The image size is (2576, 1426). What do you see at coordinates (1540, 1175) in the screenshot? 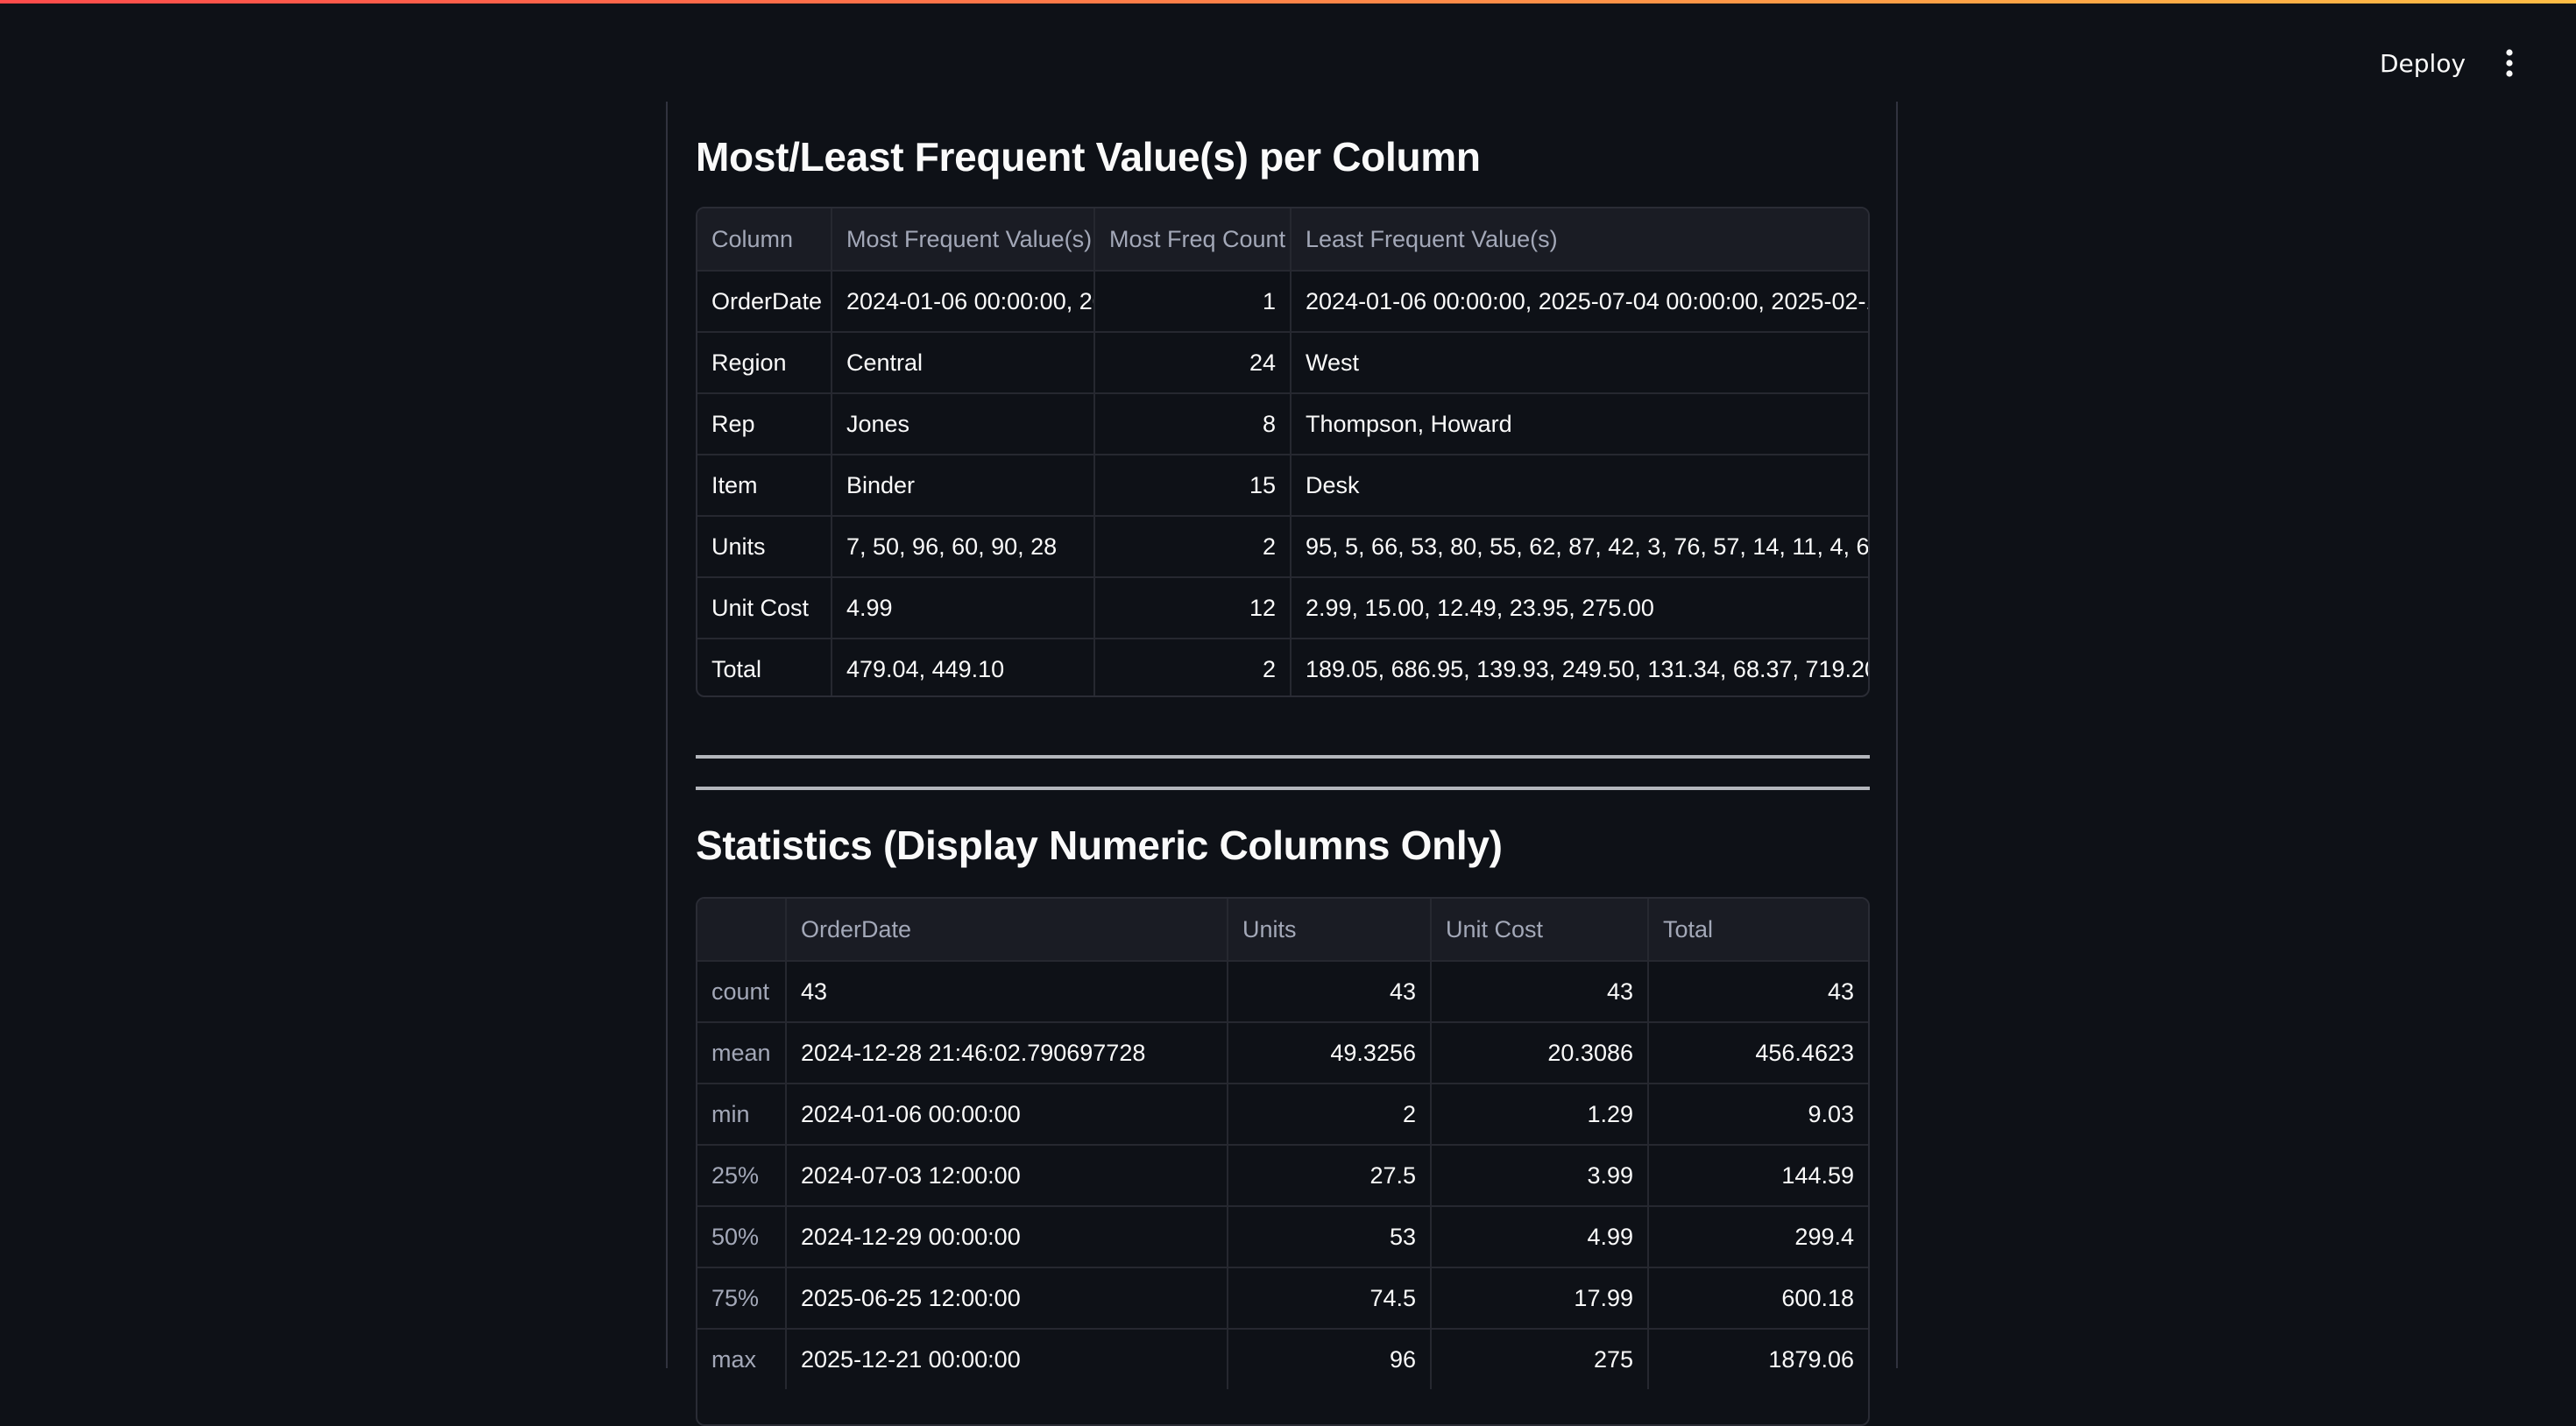
I see `table-cell: 3.99` at bounding box center [1540, 1175].